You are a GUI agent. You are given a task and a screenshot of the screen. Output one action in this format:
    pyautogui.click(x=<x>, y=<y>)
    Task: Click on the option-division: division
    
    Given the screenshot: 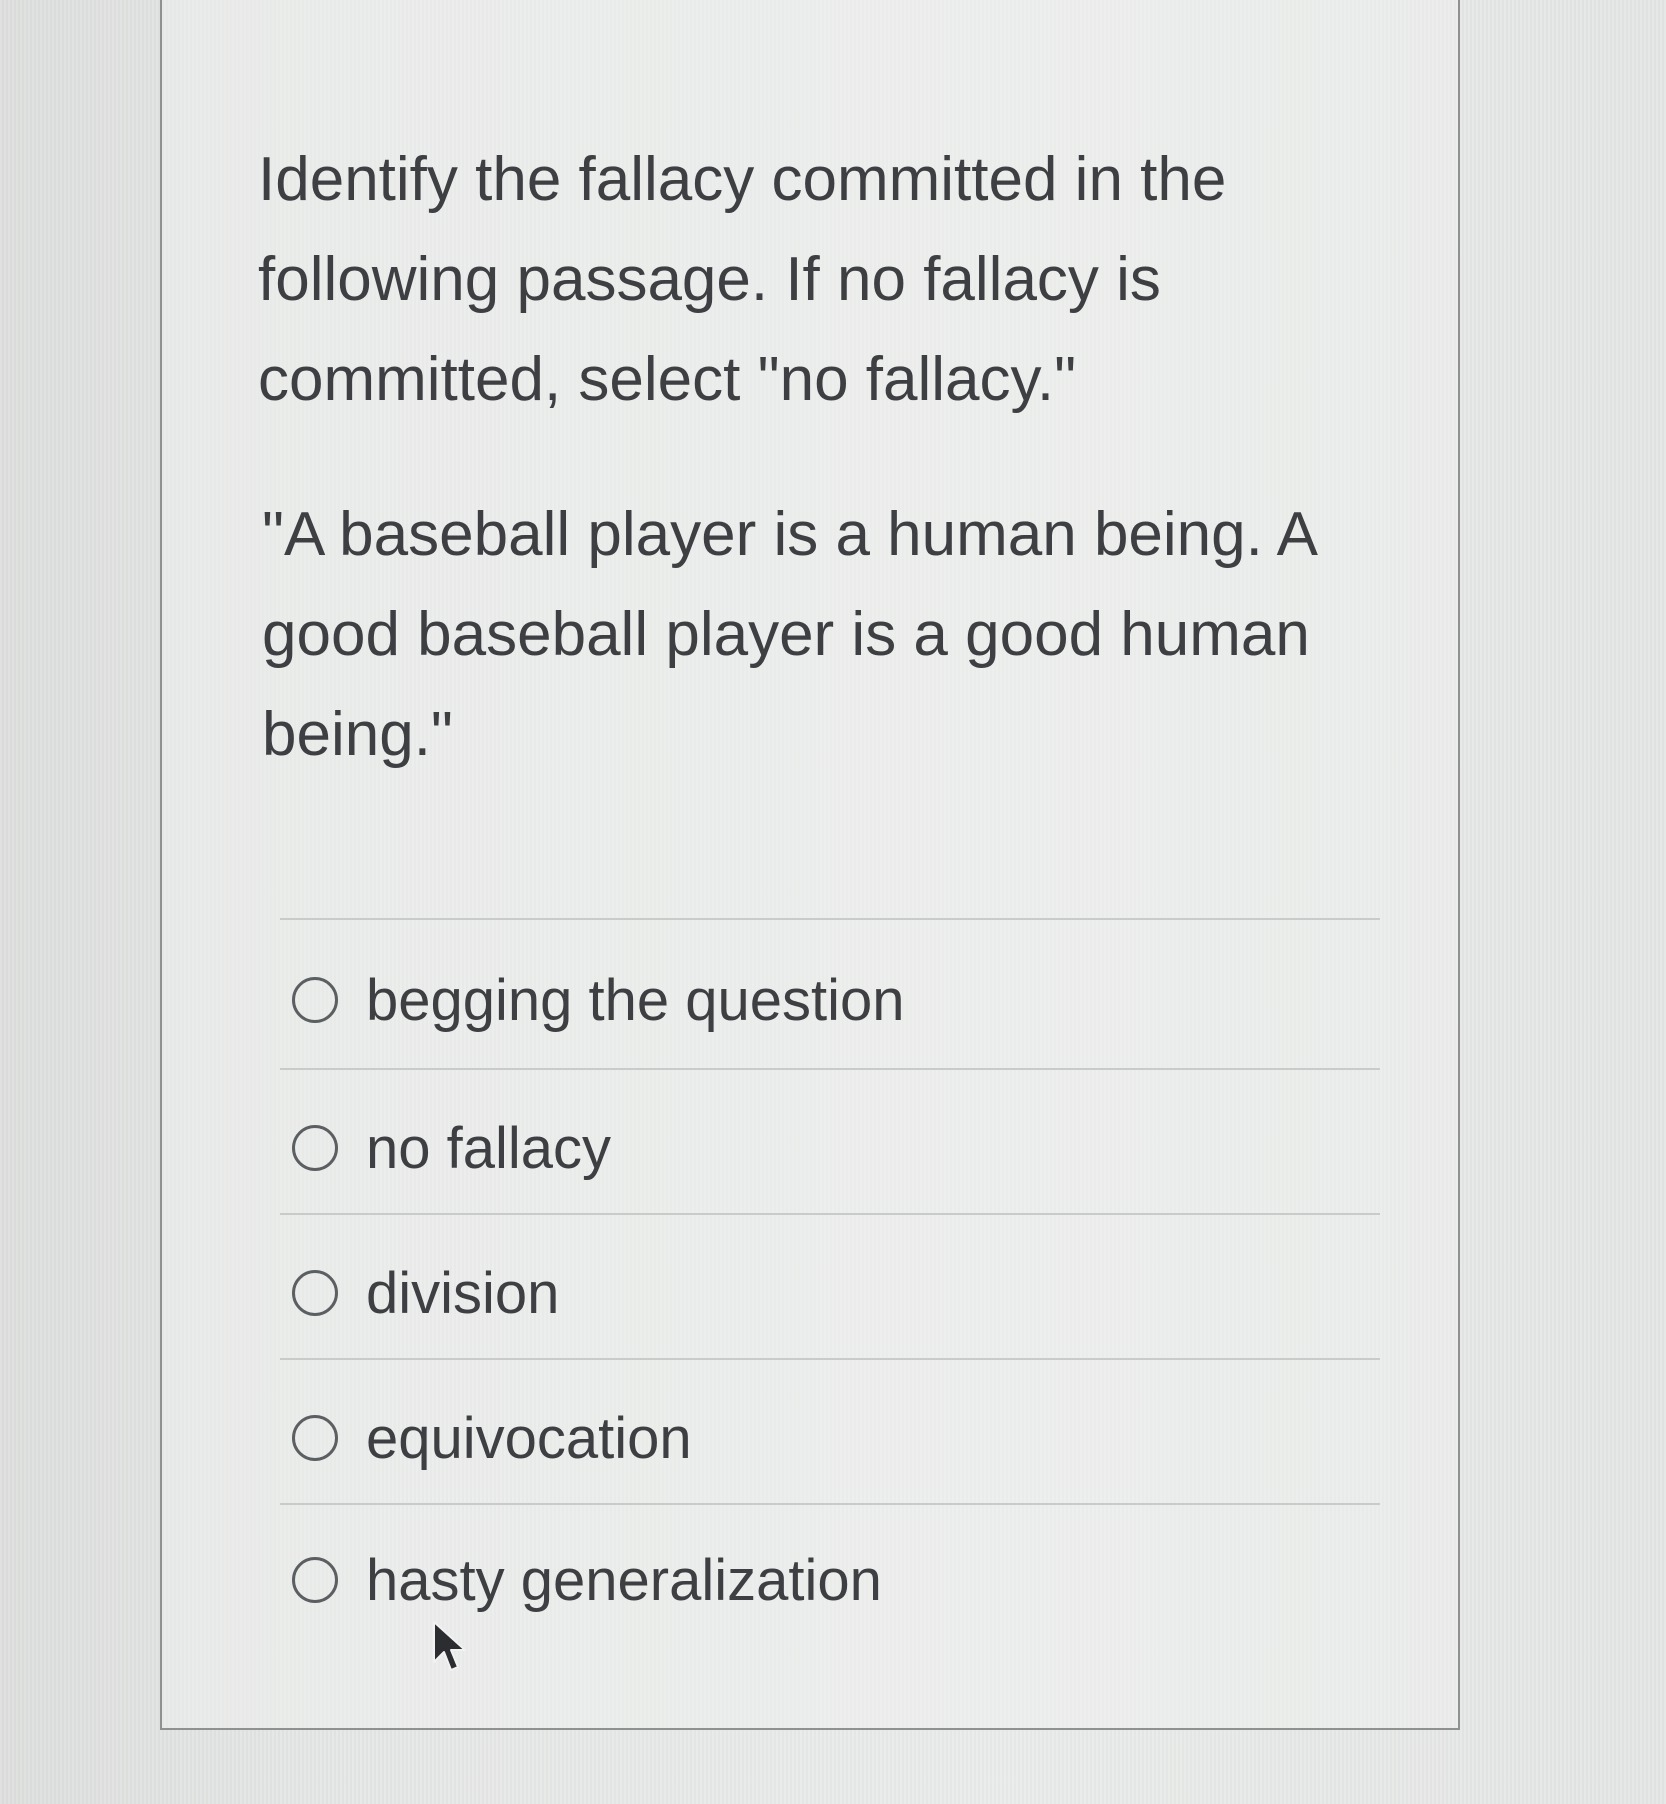 What is the action you would take?
    pyautogui.click(x=425, y=1293)
    